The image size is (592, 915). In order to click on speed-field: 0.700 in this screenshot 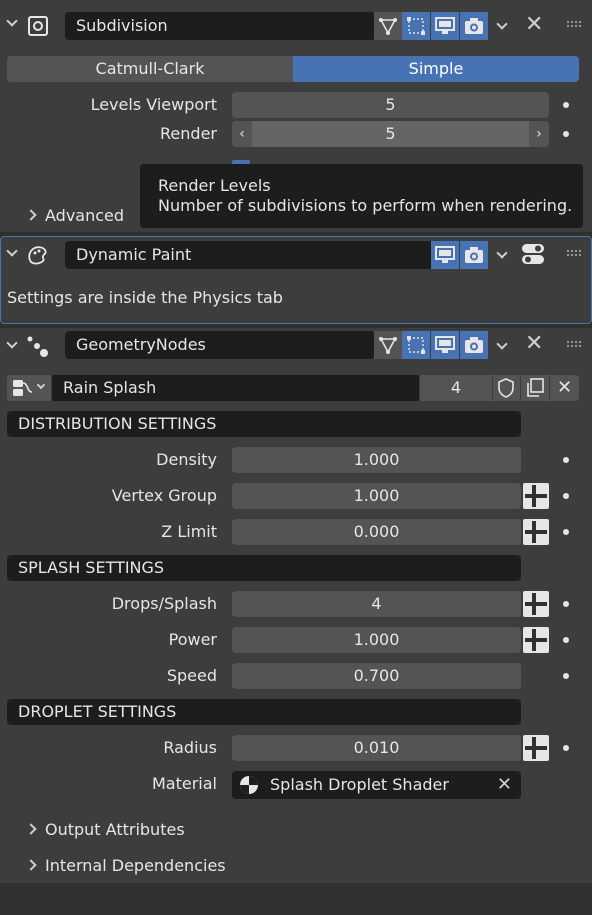, I will do `click(376, 676)`.